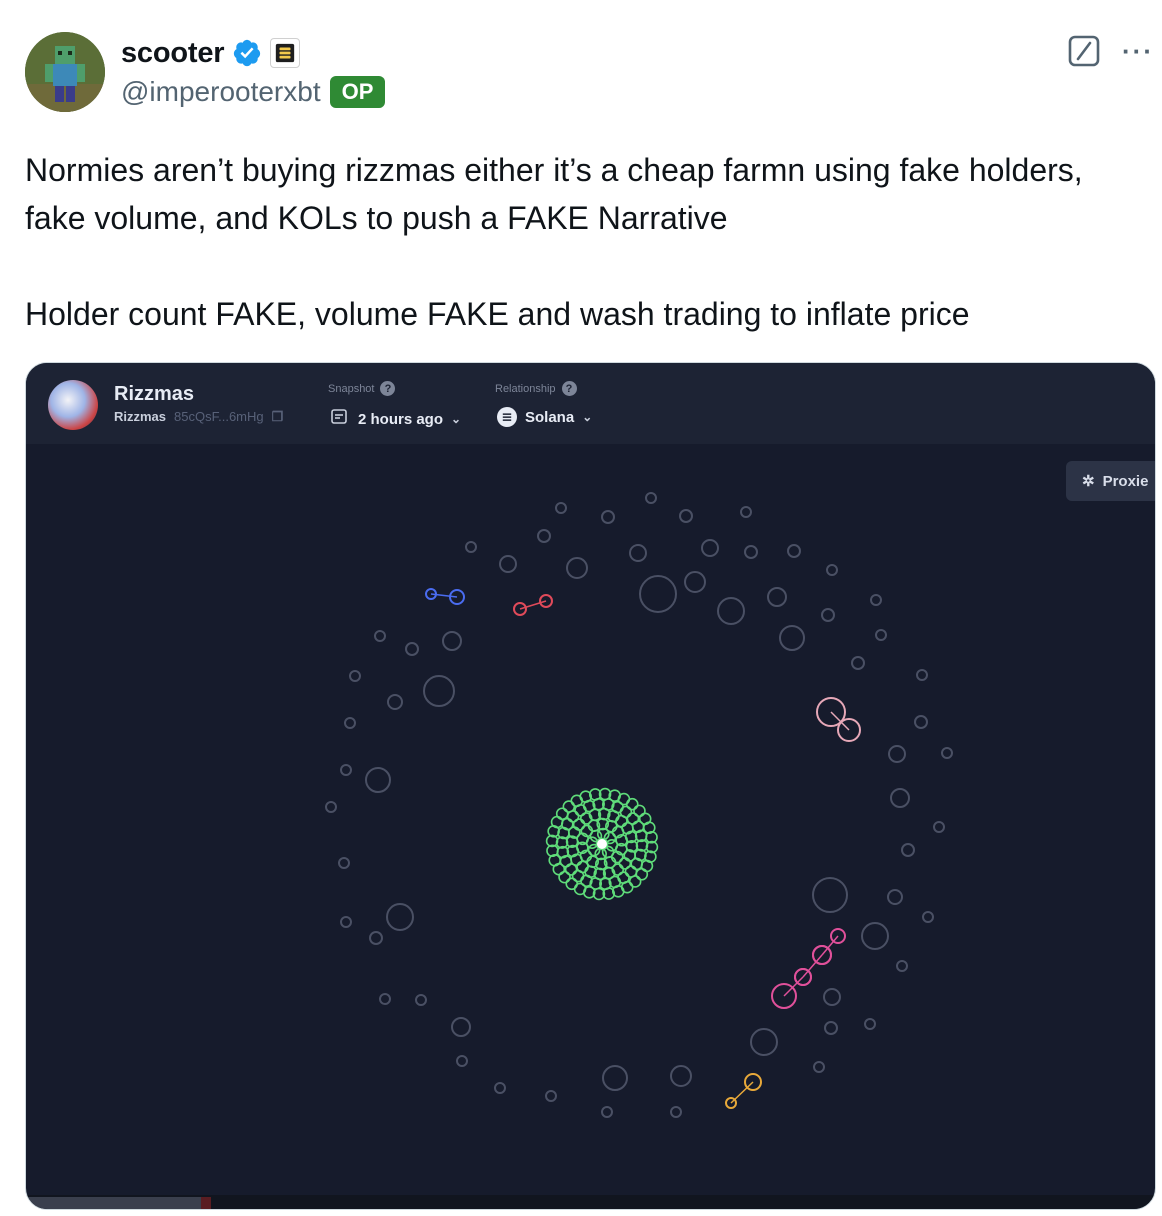 The image size is (1162, 1216). I want to click on grok-icon, so click(1084, 51).